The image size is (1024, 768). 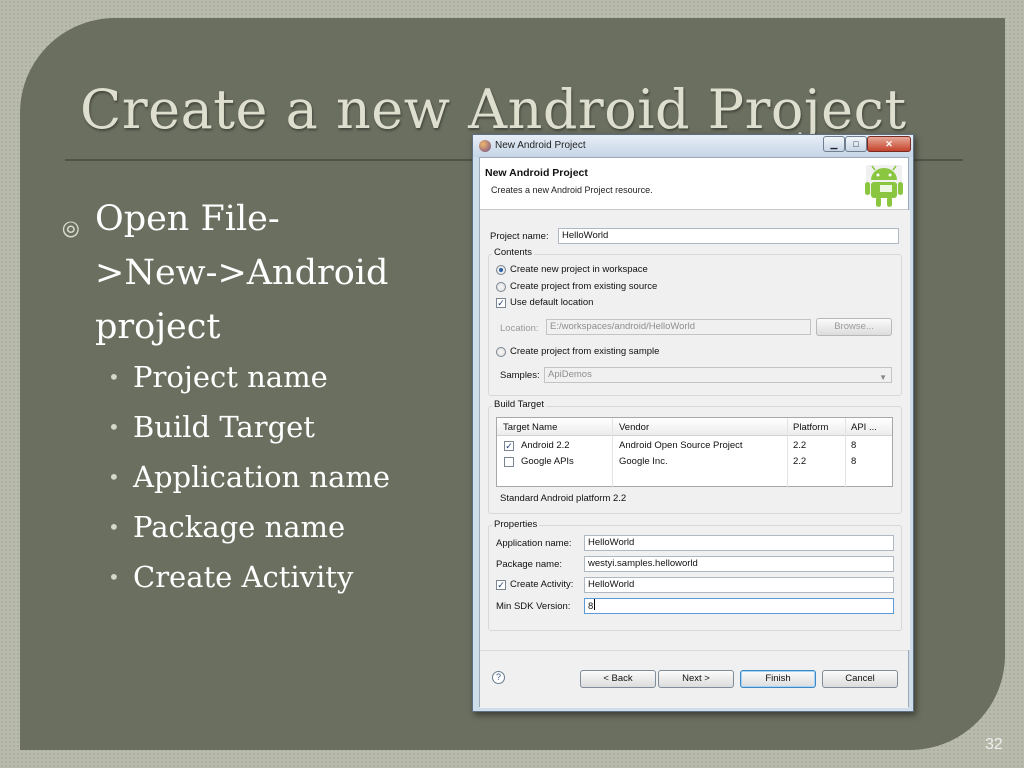 What do you see at coordinates (678, 327) in the screenshot?
I see `location-input: E:/workspaces/android/HelloWorld` at bounding box center [678, 327].